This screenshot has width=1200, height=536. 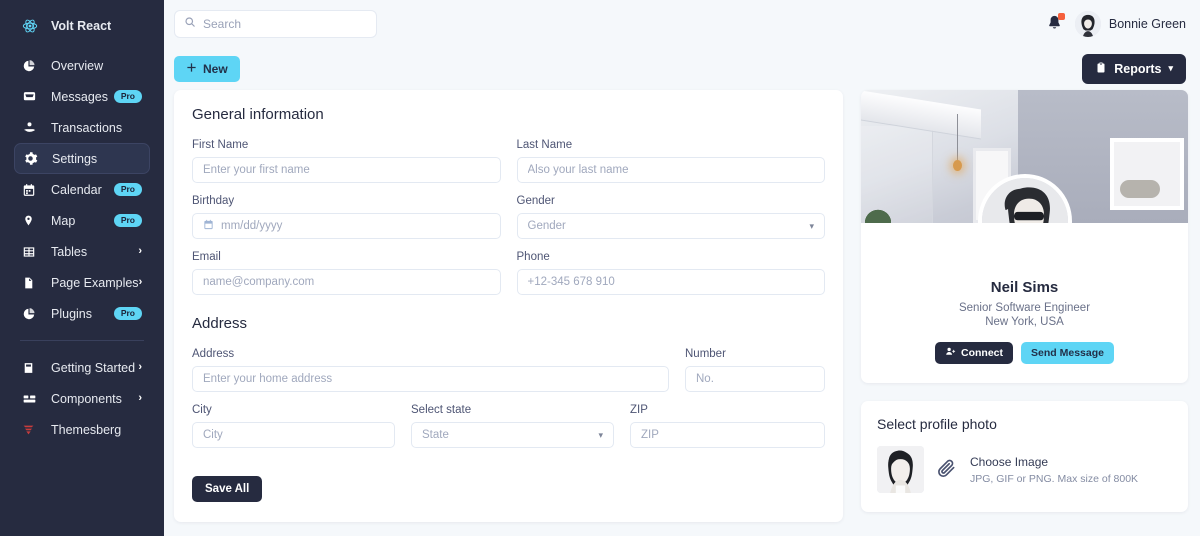 I want to click on sidebar-item-page-examples: Page Examples ›, so click(x=82, y=282).